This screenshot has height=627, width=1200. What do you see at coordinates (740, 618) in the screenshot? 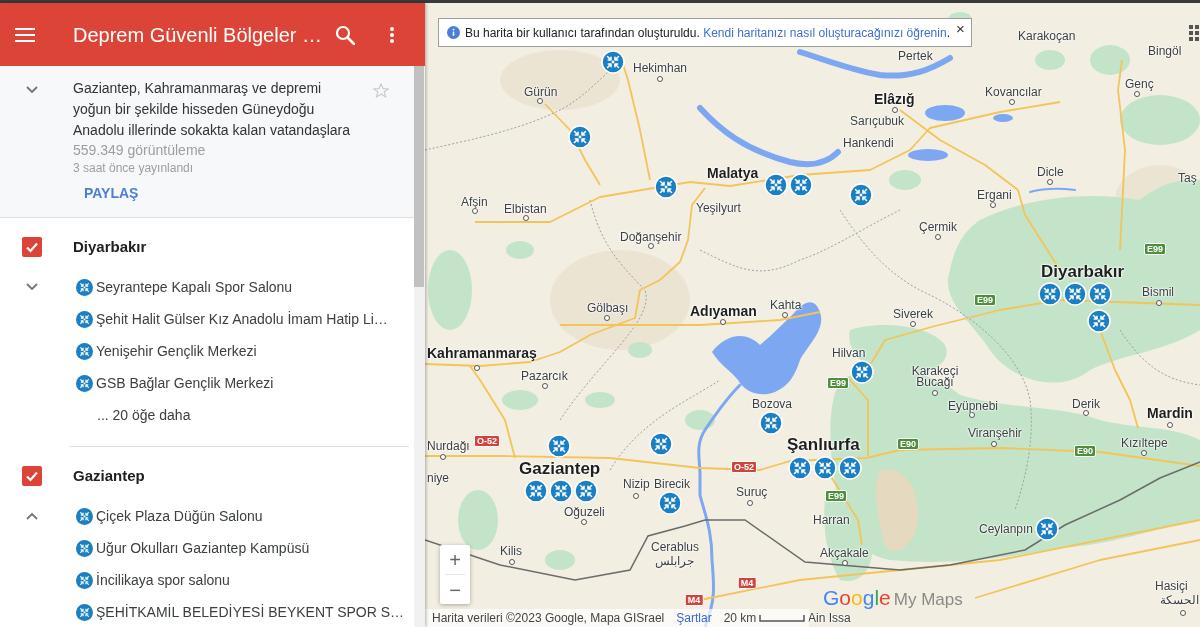
I see `scale-label: 20 km` at bounding box center [740, 618].